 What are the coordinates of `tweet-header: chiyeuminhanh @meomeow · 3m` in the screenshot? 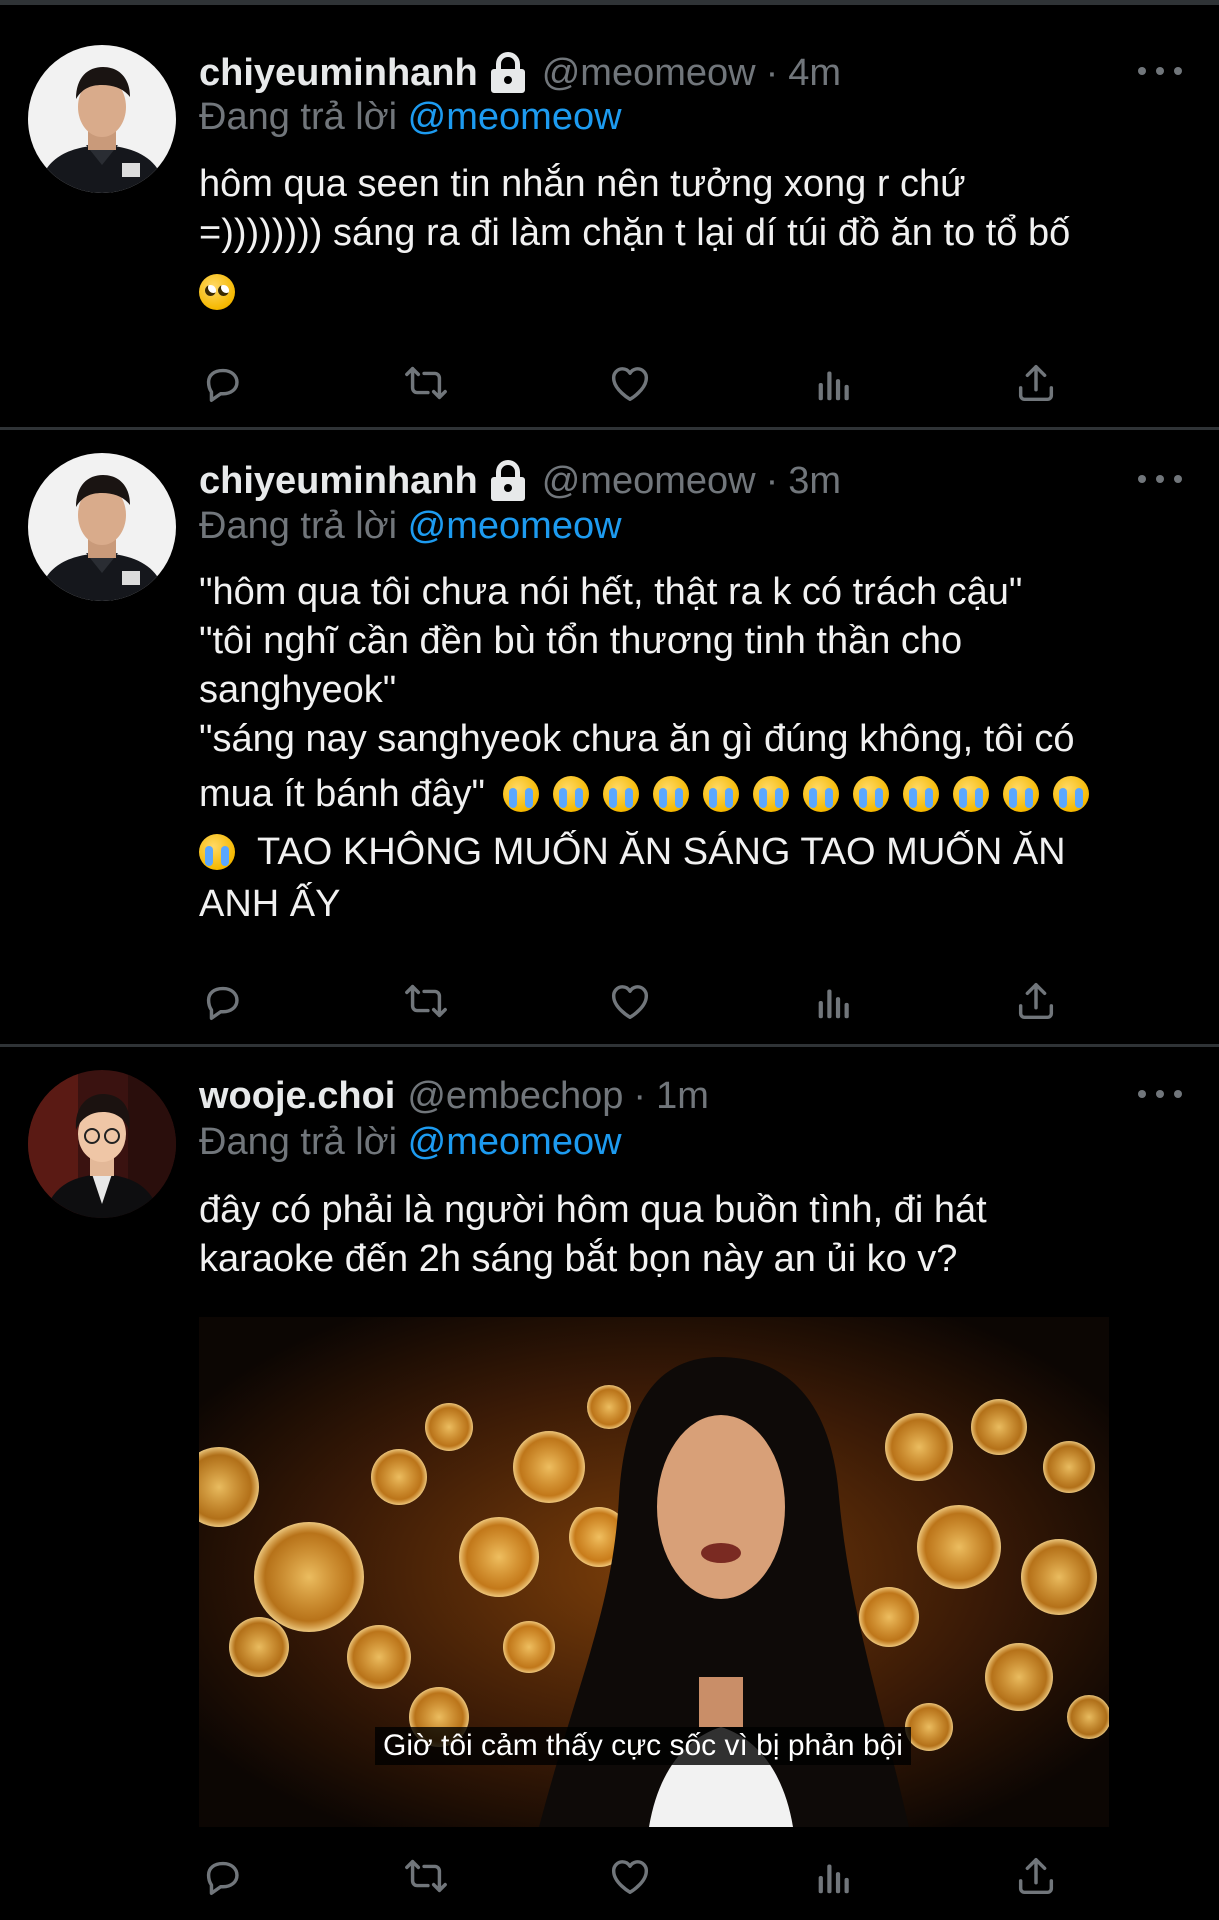 It's located at (520, 481).